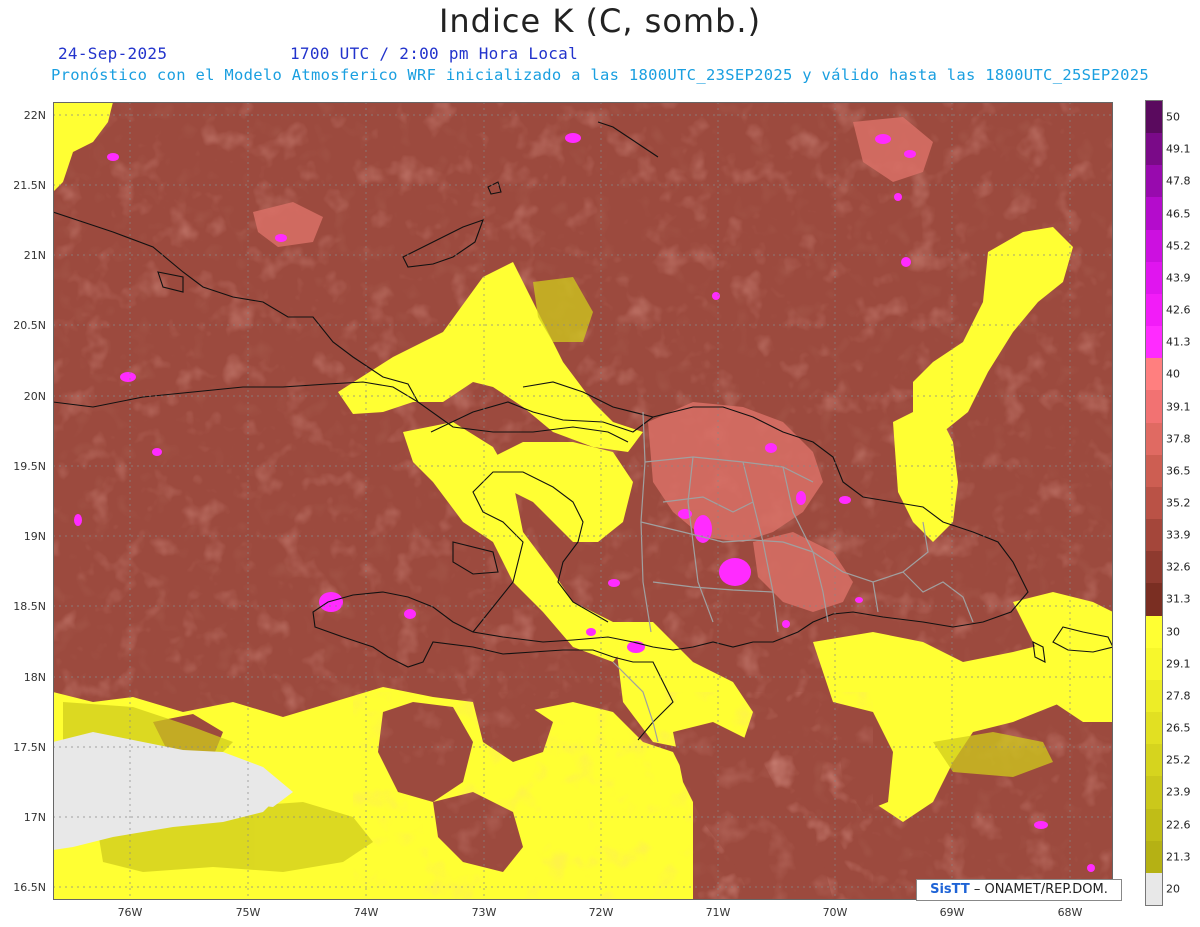  What do you see at coordinates (248, 912) in the screenshot?
I see `lon-label: 75W` at bounding box center [248, 912].